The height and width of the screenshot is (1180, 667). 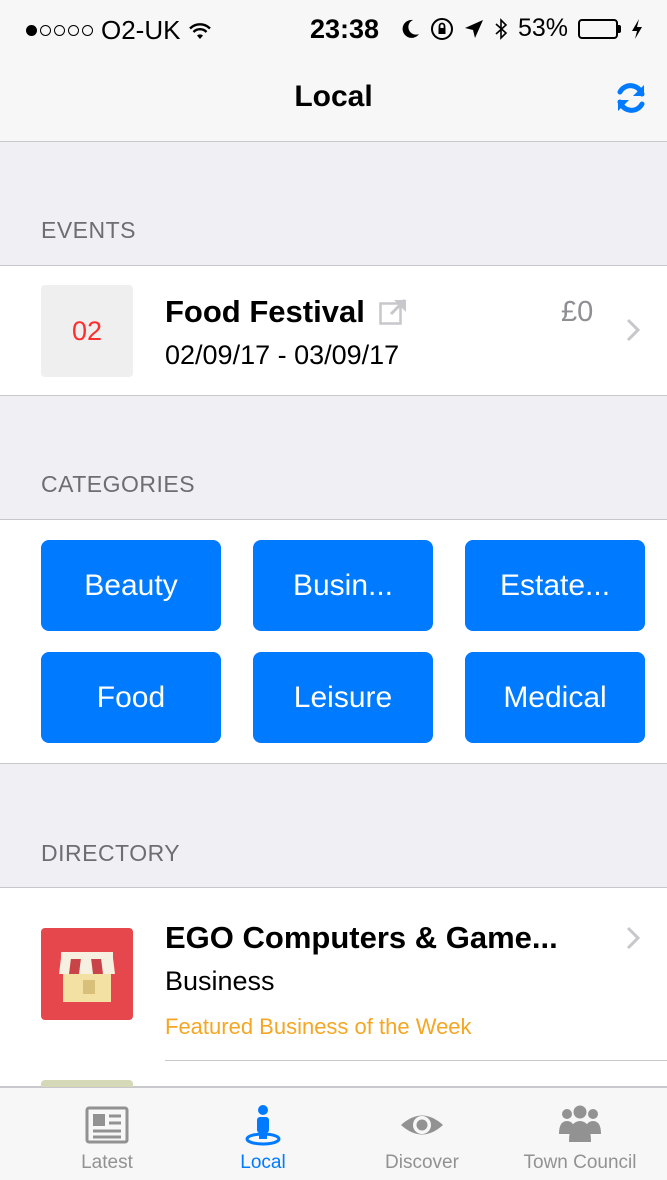 What do you see at coordinates (282, 355) in the screenshot?
I see `event-dates: 02/09/17 - 03/09/17` at bounding box center [282, 355].